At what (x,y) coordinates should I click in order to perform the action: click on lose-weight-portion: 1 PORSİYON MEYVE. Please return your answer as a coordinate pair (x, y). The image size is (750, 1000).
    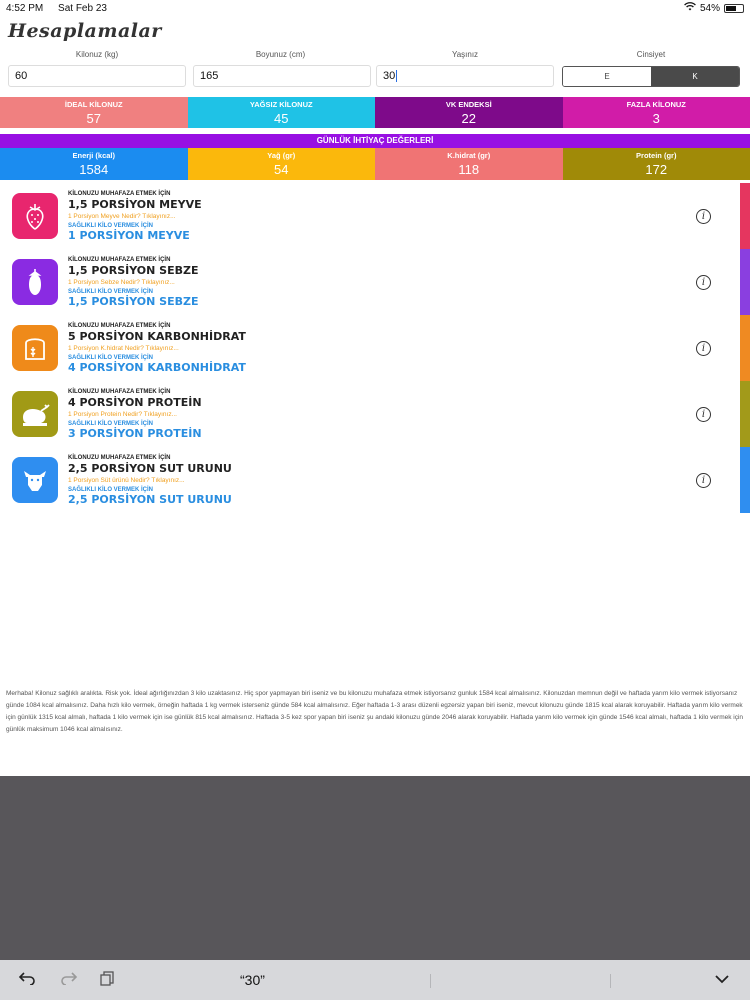
    Looking at the image, I should click on (129, 235).